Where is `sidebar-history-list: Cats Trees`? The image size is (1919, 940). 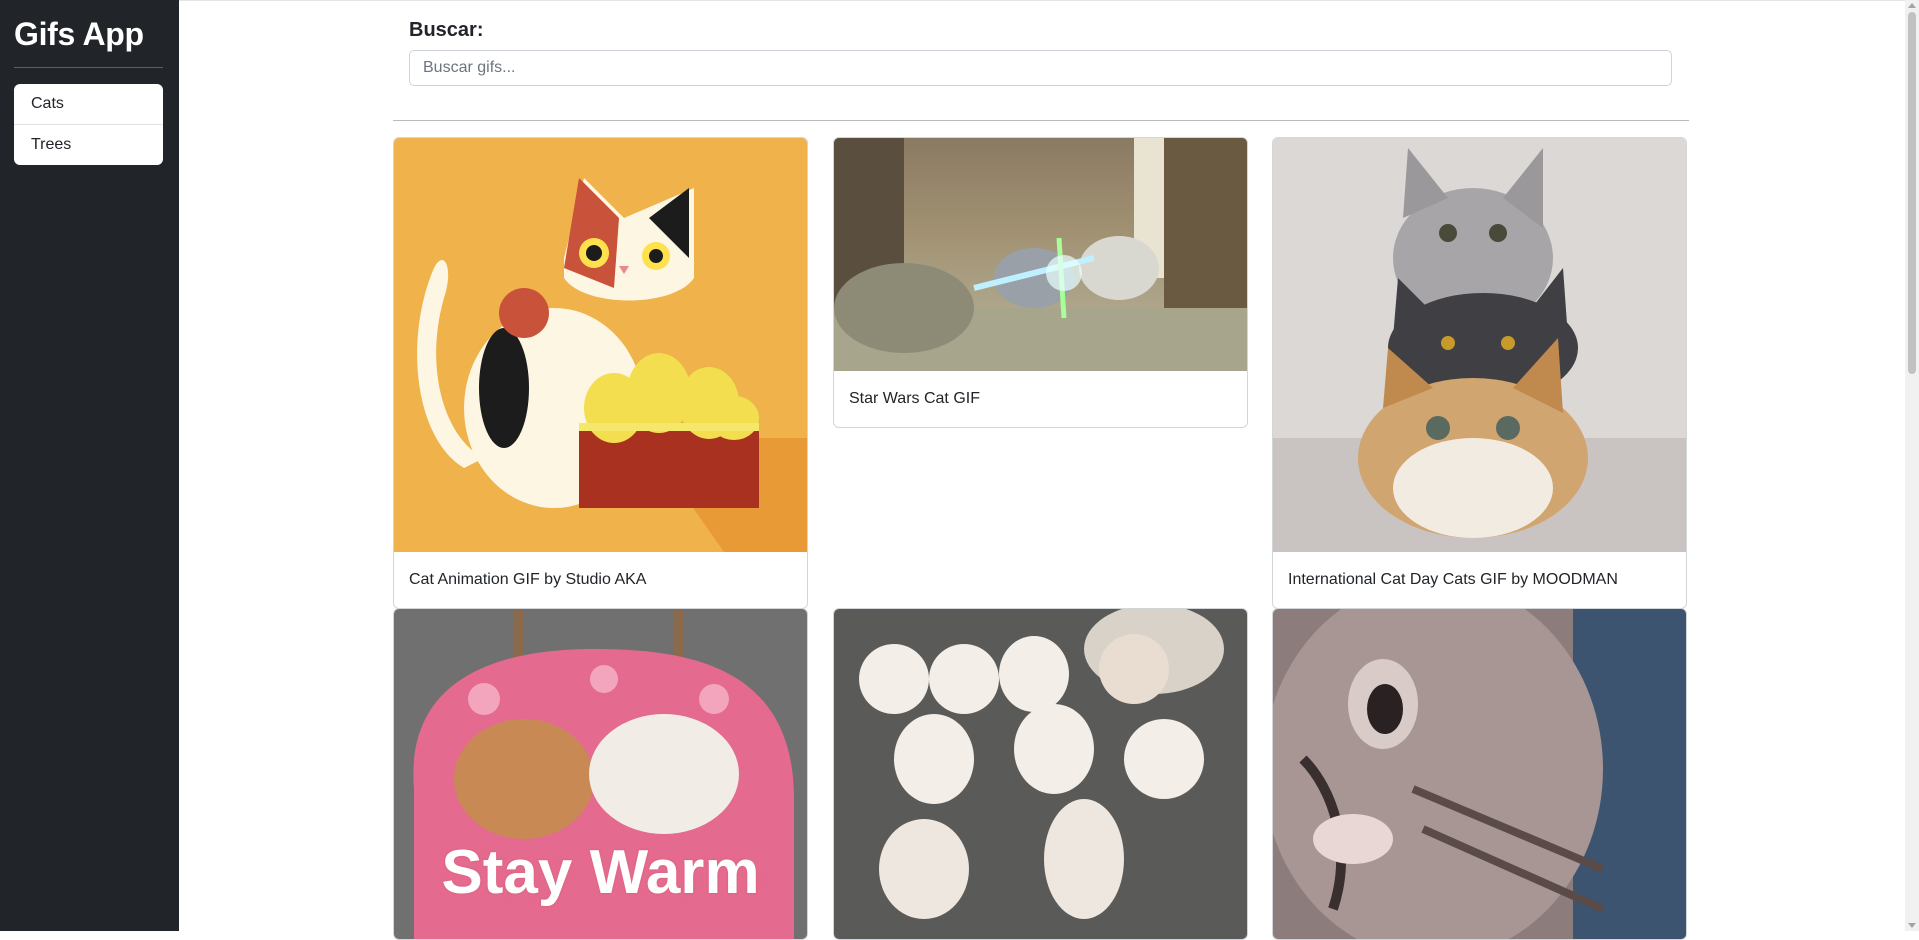 sidebar-history-list: Cats Trees is located at coordinates (88, 124).